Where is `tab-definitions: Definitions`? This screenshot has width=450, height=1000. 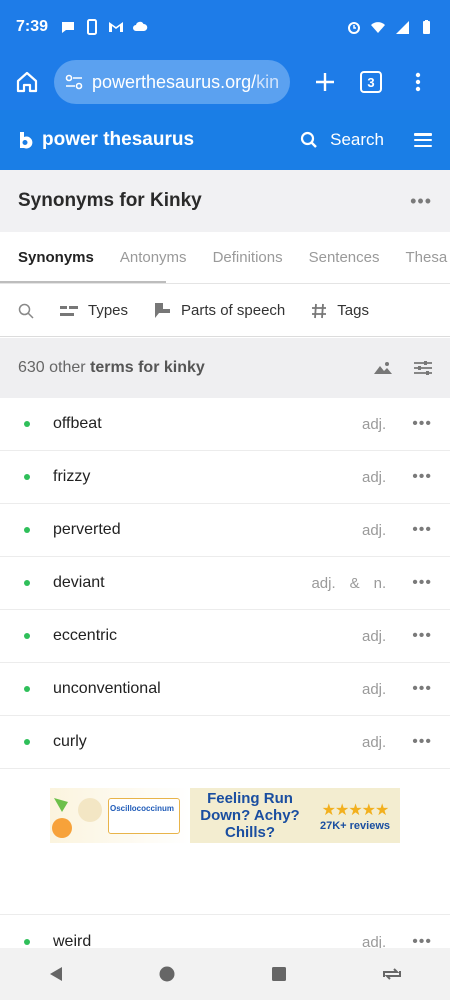
tab-definitions: Definitions is located at coordinates (248, 257).